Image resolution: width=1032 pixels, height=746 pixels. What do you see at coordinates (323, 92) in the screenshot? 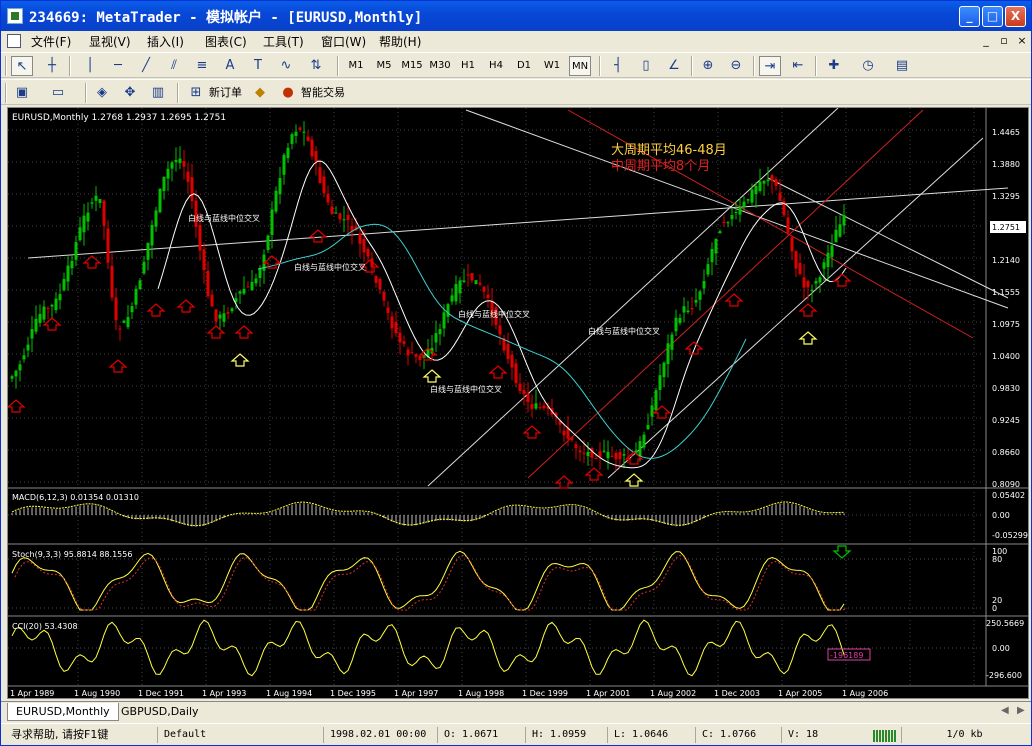
I see `expert-advisors-button: 智能交易` at bounding box center [323, 92].